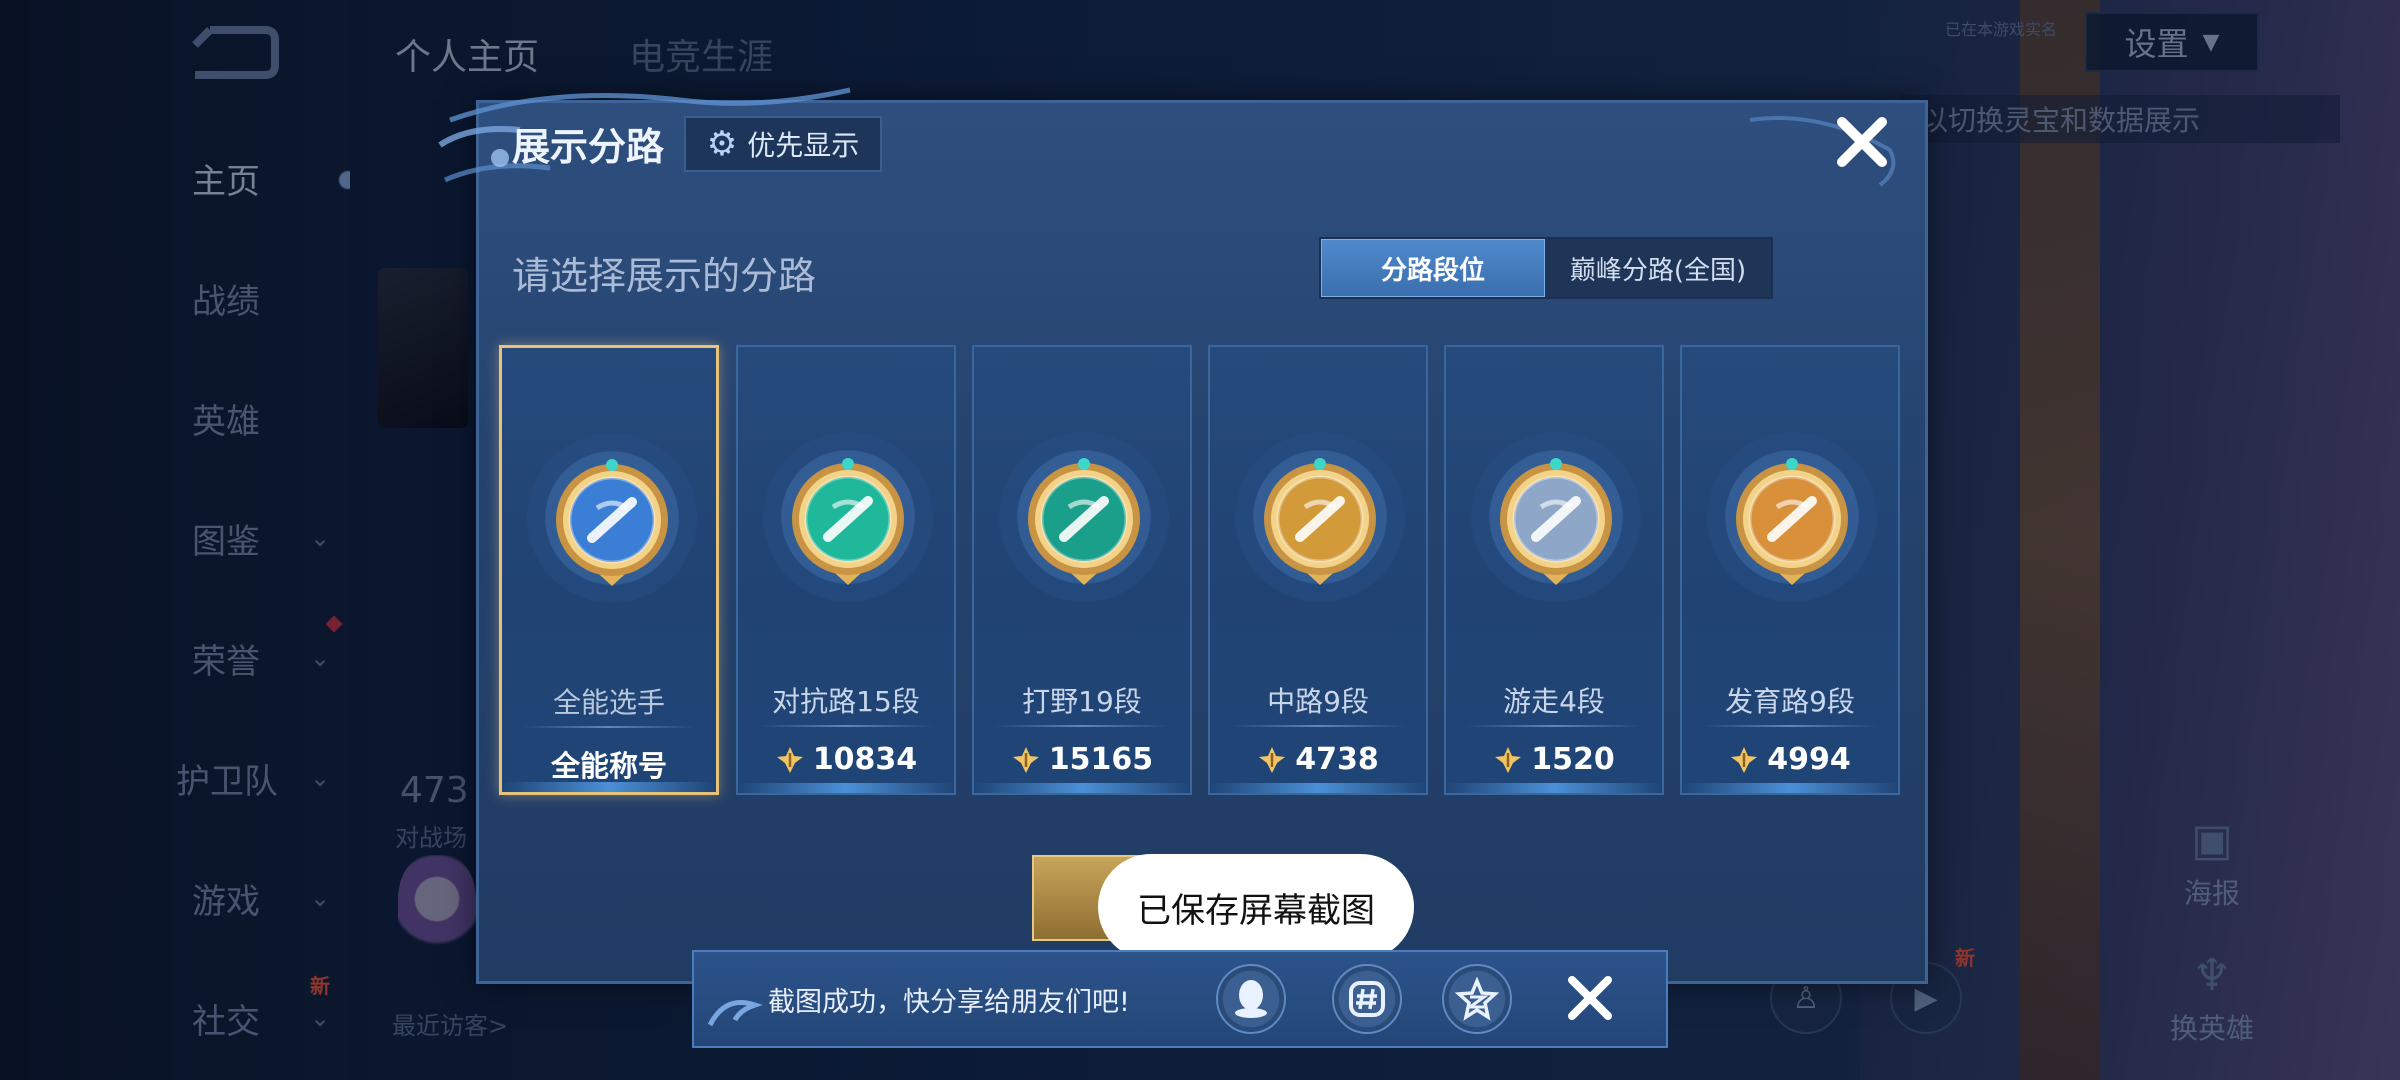 The width and height of the screenshot is (2400, 1080). I want to click on clash-lane-icon, so click(848, 521).